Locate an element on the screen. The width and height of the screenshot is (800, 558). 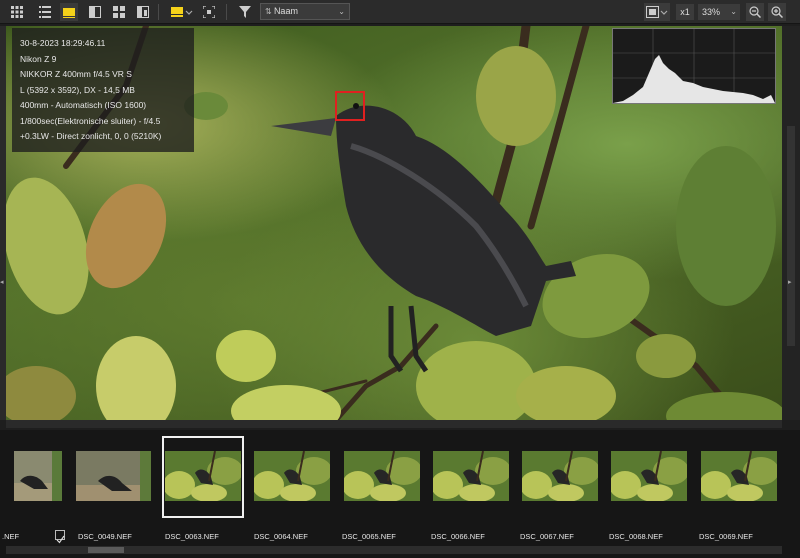
histogram is located at coordinates (694, 66).